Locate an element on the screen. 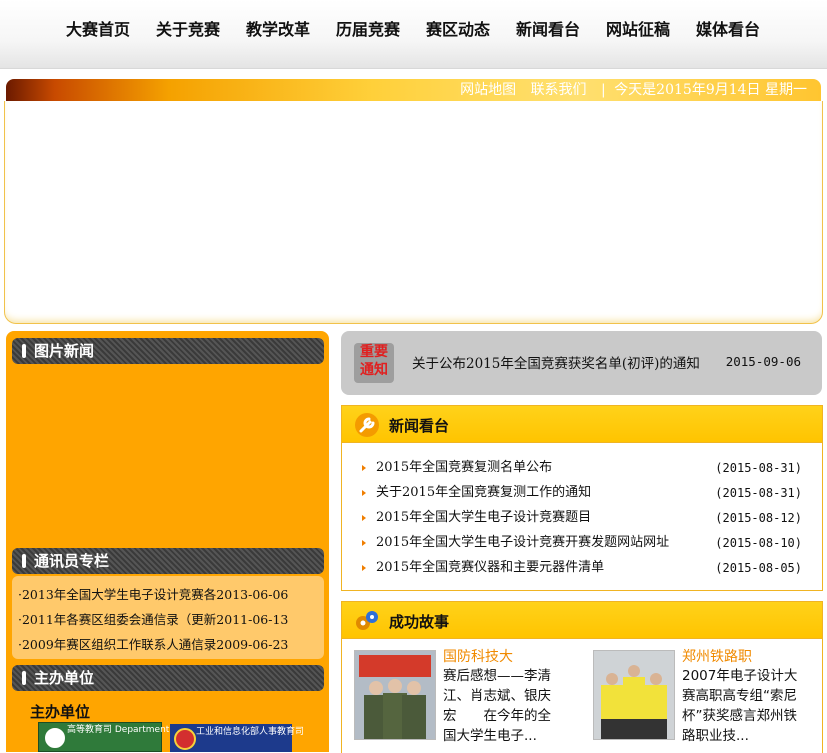 The width and height of the screenshot is (827, 753). nav-submissions: 网站征稿 is located at coordinates (638, 30).